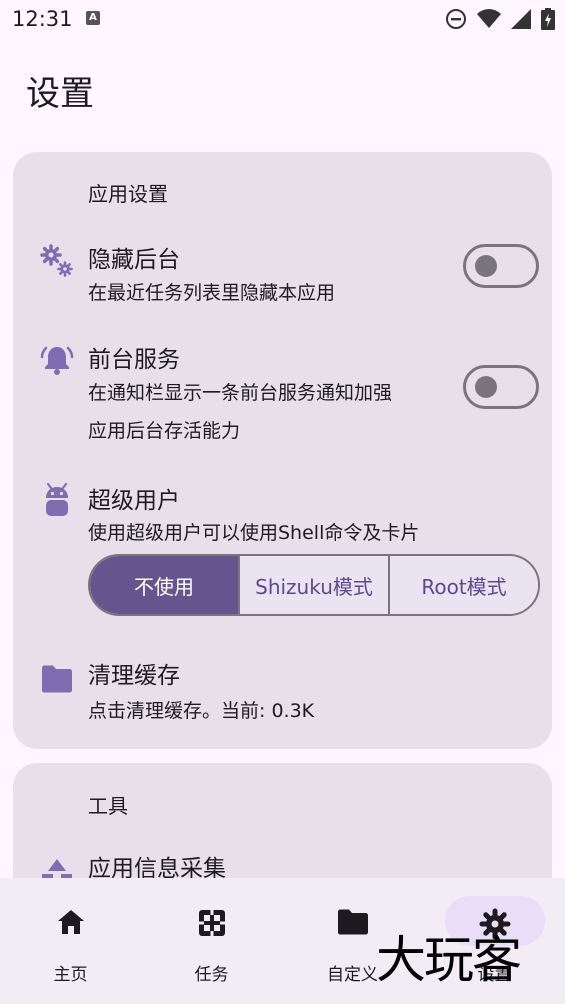 The height and width of the screenshot is (1004, 565). I want to click on watermark-text: 大玩客, so click(449, 960).